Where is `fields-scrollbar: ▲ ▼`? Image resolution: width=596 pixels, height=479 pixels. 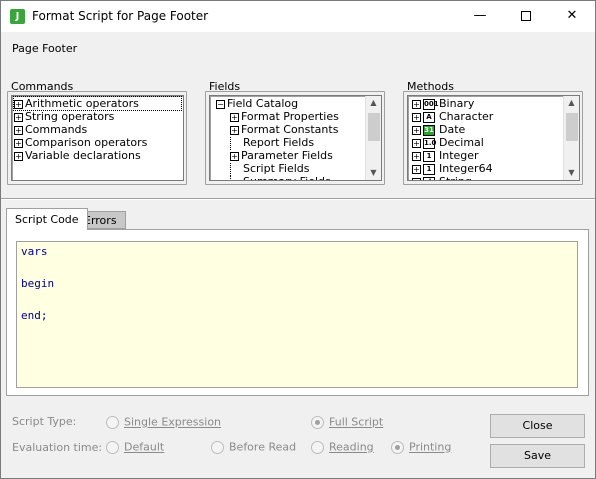
fields-scrollbar: ▲ ▼ is located at coordinates (373, 138).